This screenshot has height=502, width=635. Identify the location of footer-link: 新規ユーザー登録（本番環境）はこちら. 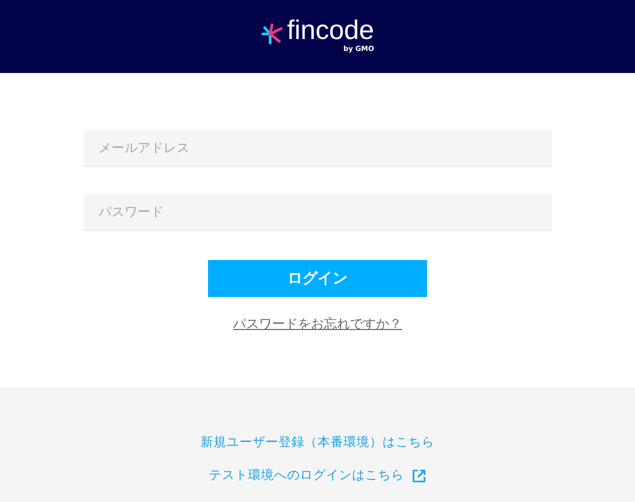
(317, 442).